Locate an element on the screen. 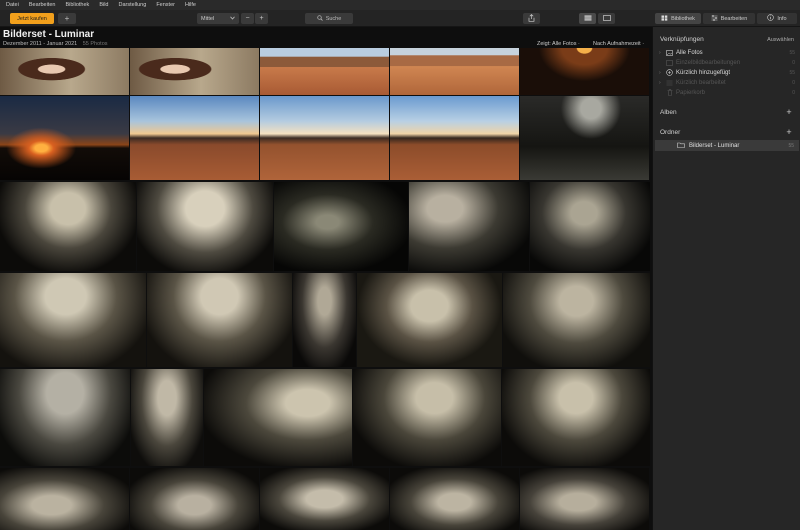 The height and width of the screenshot is (530, 800). zoom-select: Mittel is located at coordinates (218, 18).